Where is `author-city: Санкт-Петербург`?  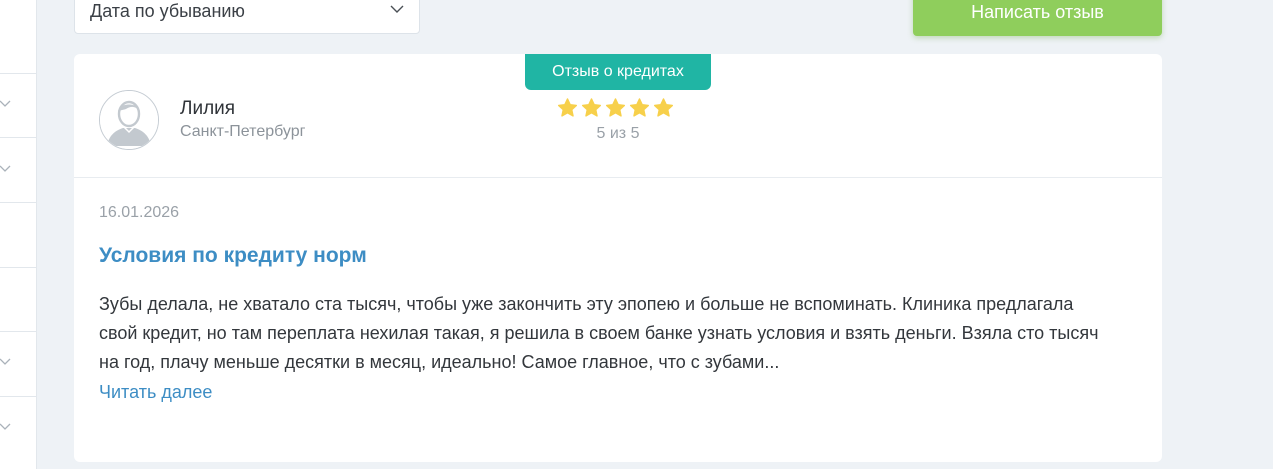
author-city: Санкт-Петербург is located at coordinates (243, 131).